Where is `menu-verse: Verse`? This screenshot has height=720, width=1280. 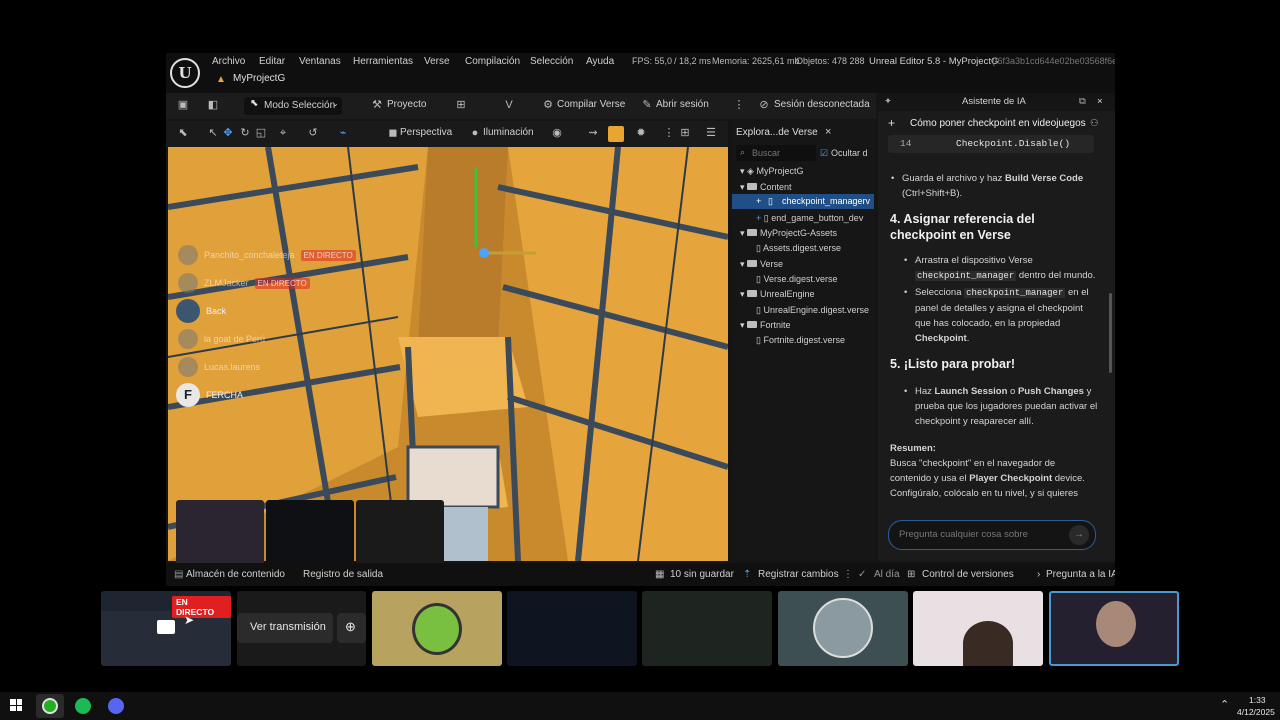
menu-verse: Verse is located at coordinates (437, 61).